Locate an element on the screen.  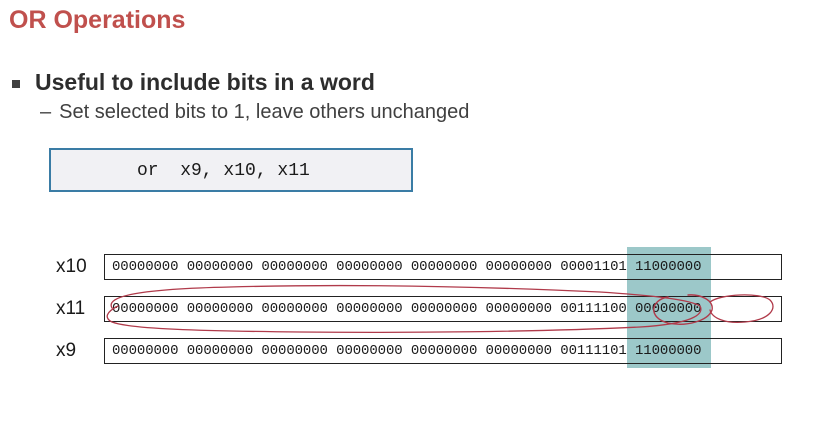
code-box: or x9, x10, x11 is located at coordinates (231, 170).